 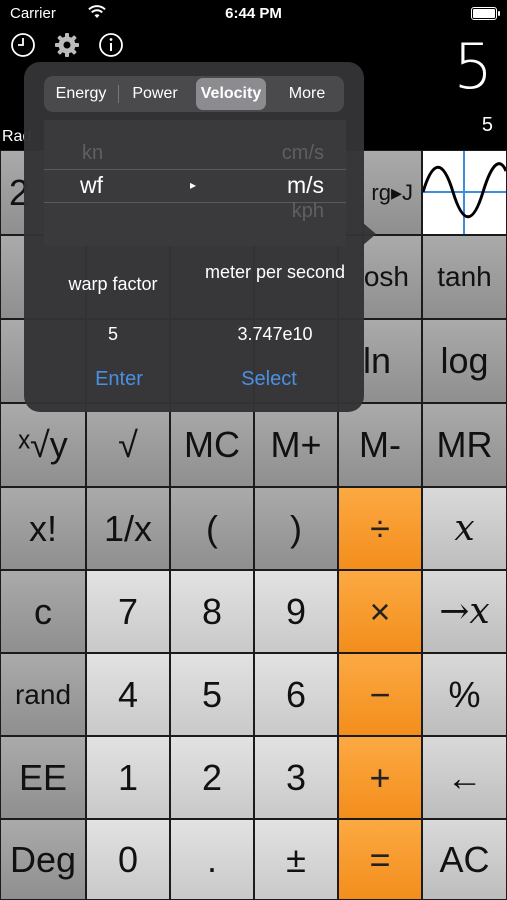 I want to click on key-m-plus: M+, so click(x=296, y=445).